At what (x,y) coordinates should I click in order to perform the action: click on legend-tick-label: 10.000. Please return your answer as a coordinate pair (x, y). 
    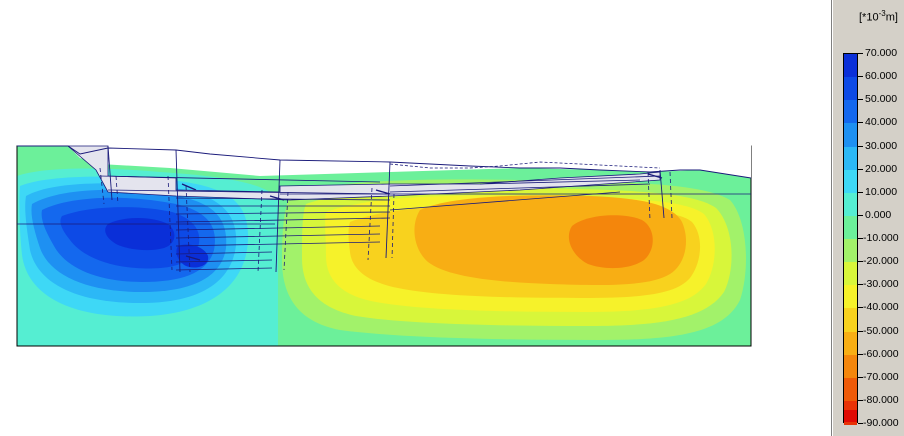
    Looking at the image, I should click on (881, 191).